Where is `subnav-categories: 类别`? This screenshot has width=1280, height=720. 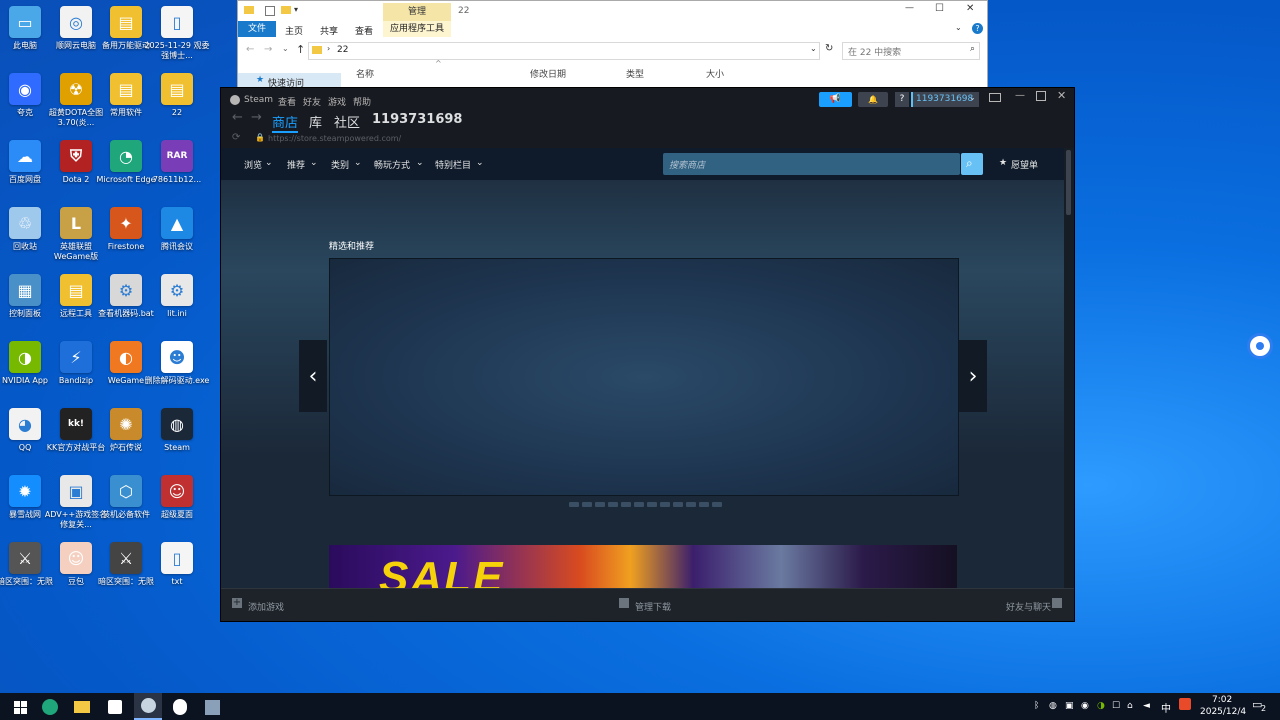
subnav-categories: 类别 is located at coordinates (340, 164).